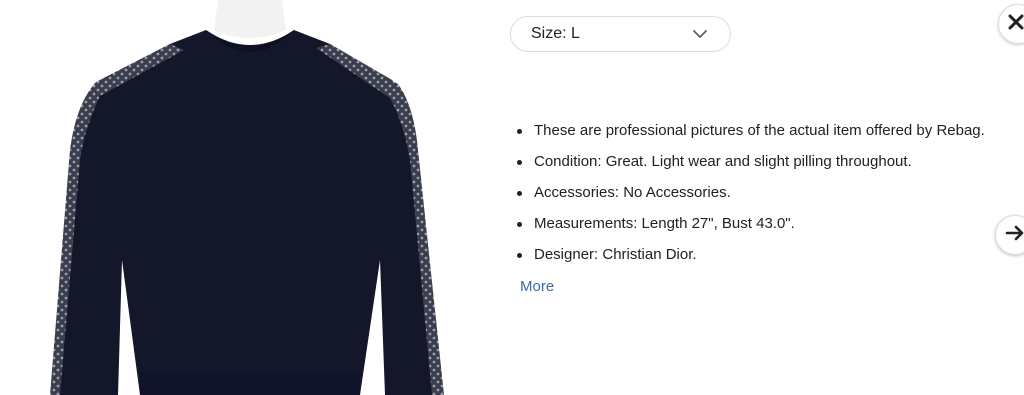 The width and height of the screenshot is (1024, 395). What do you see at coordinates (1015, 24) in the screenshot?
I see `close-icon` at bounding box center [1015, 24].